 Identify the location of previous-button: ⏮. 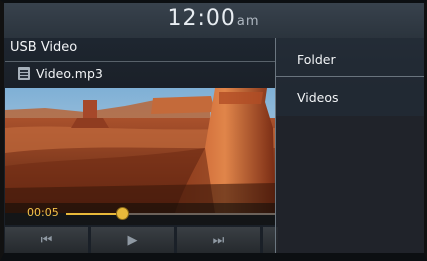
(46, 240).